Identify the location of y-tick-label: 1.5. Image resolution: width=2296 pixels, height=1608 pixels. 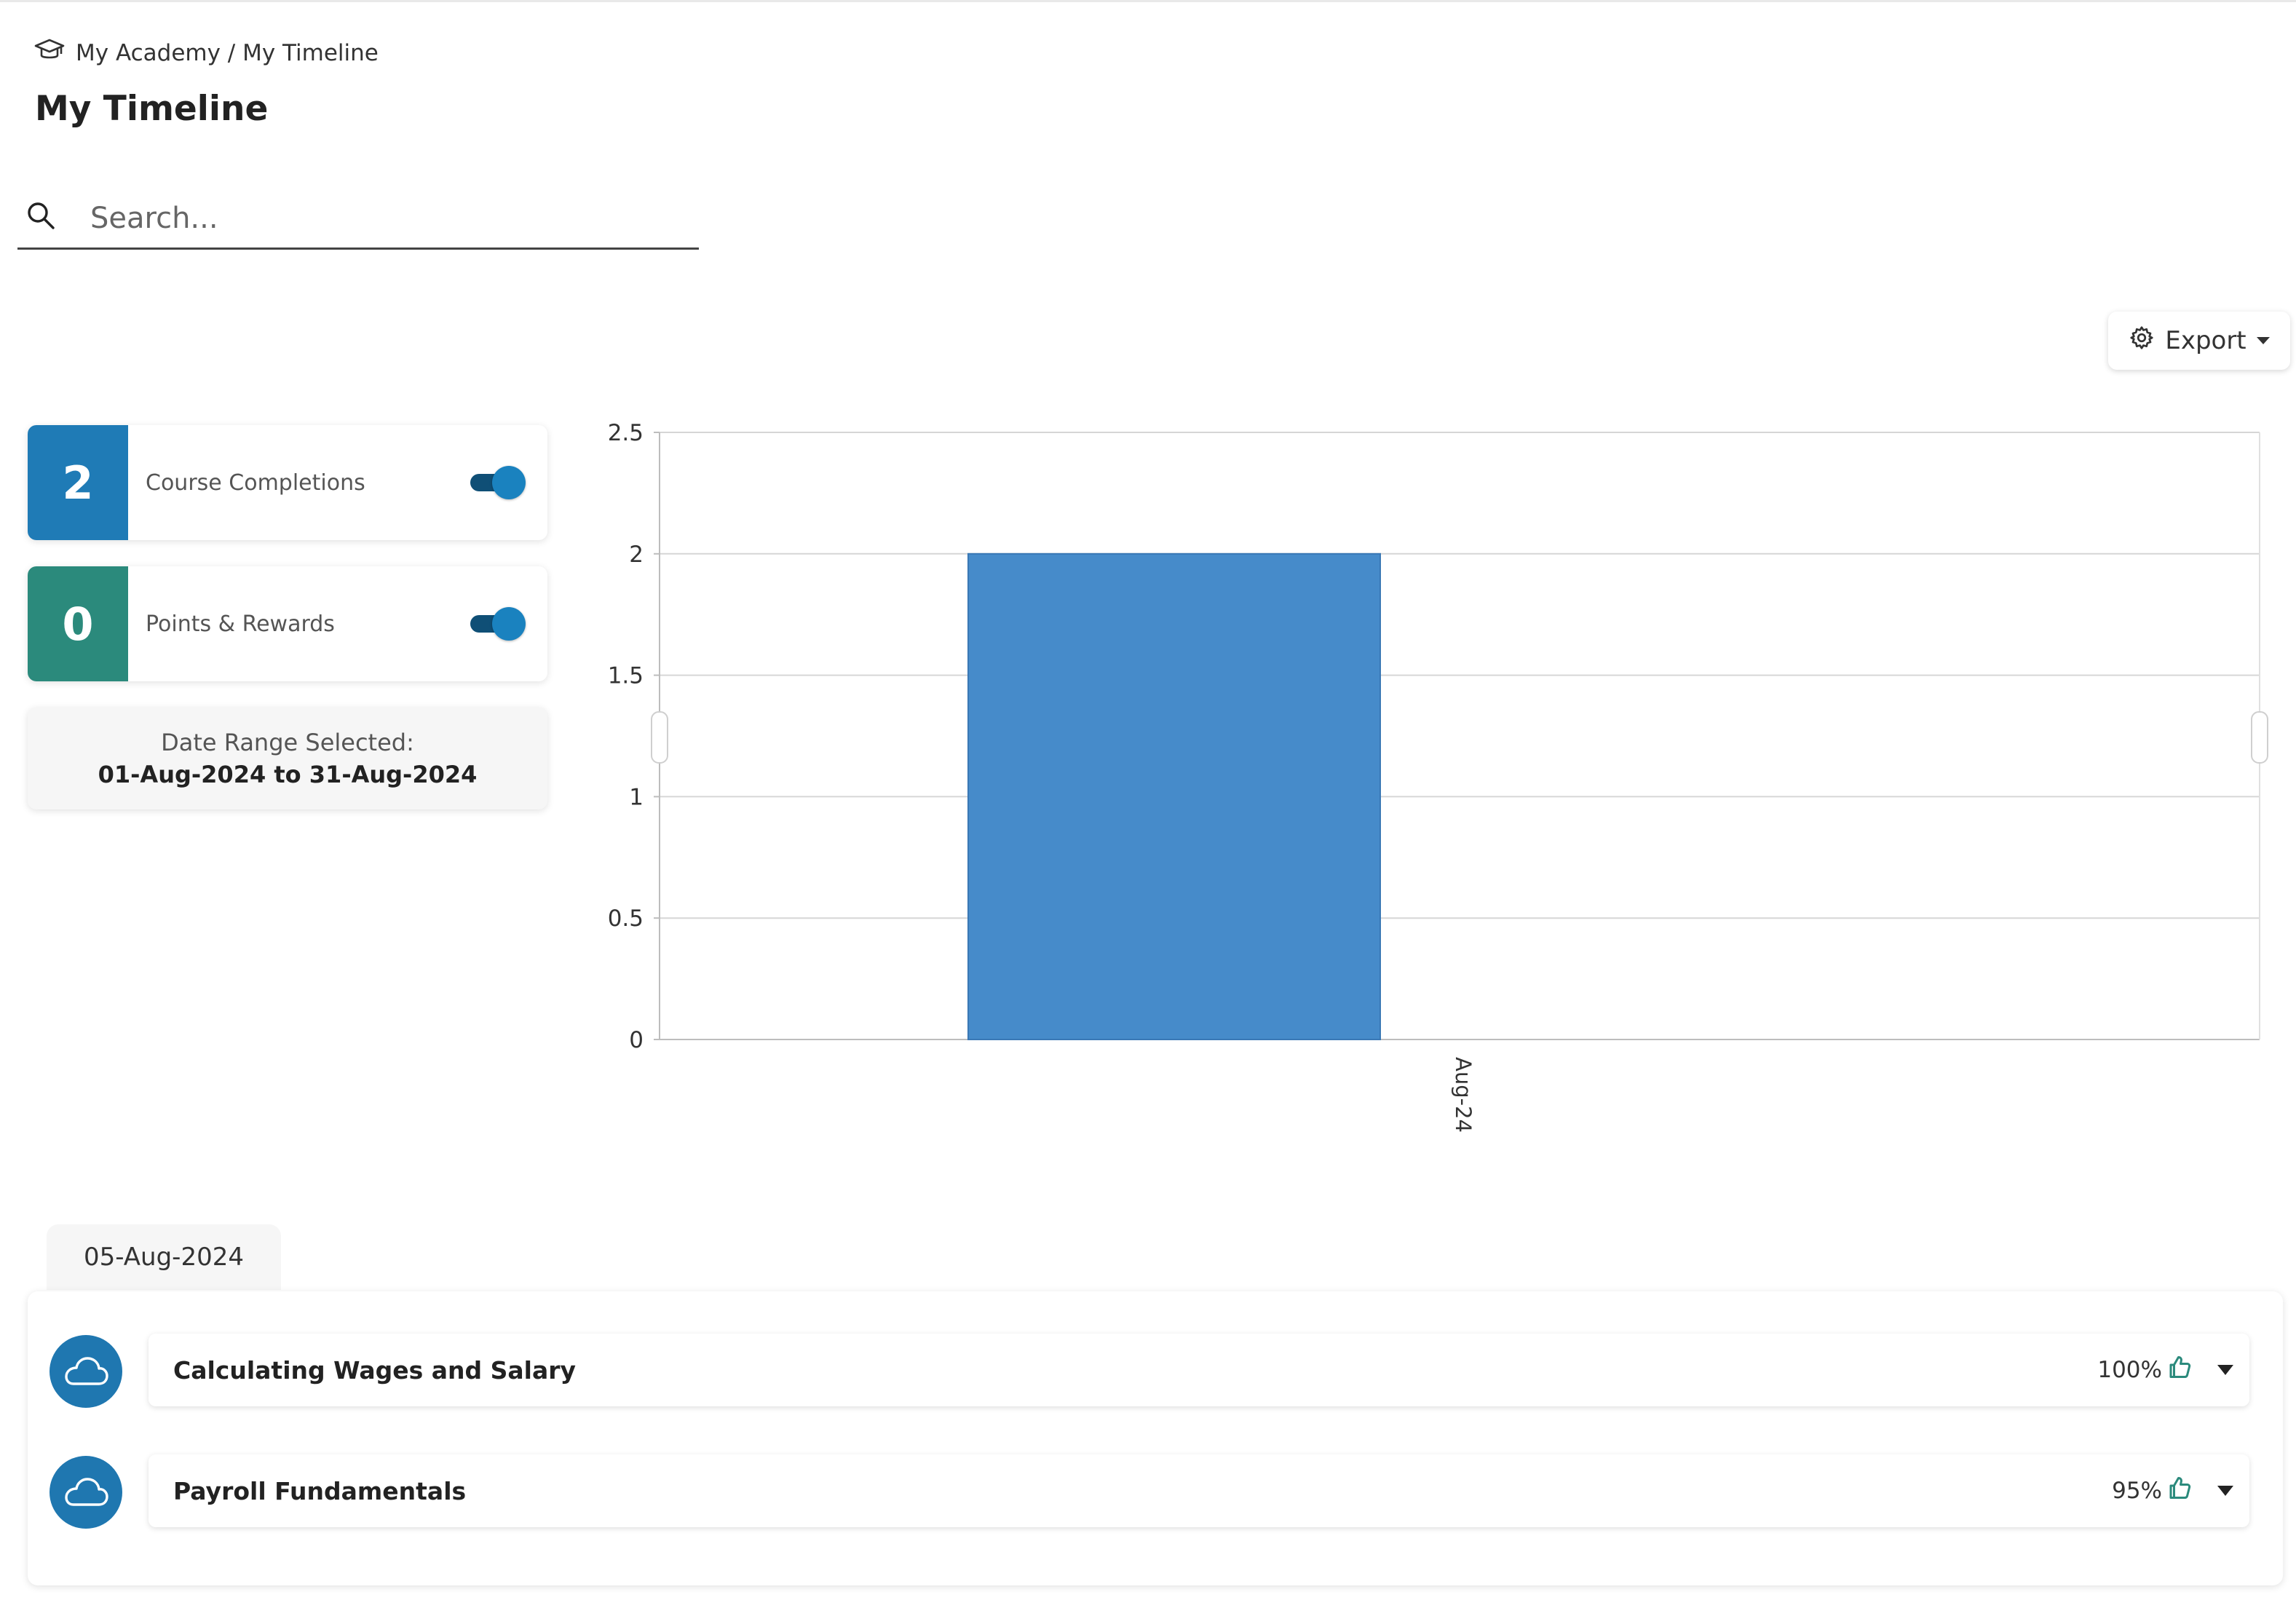
(626, 676).